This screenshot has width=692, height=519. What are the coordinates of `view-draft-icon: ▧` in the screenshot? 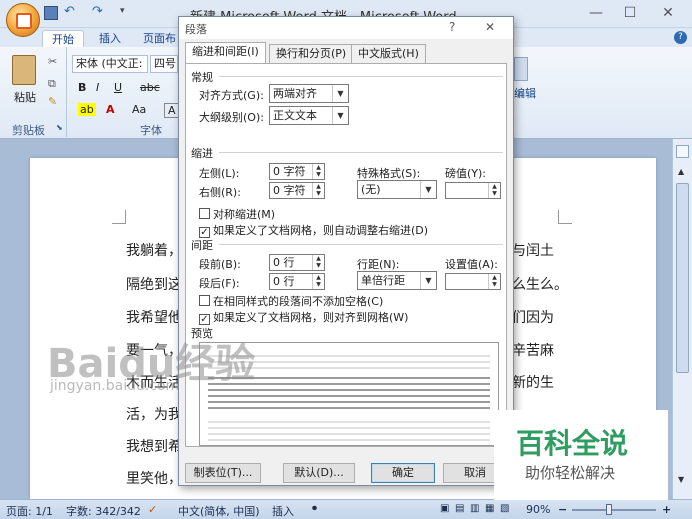 It's located at (504, 508).